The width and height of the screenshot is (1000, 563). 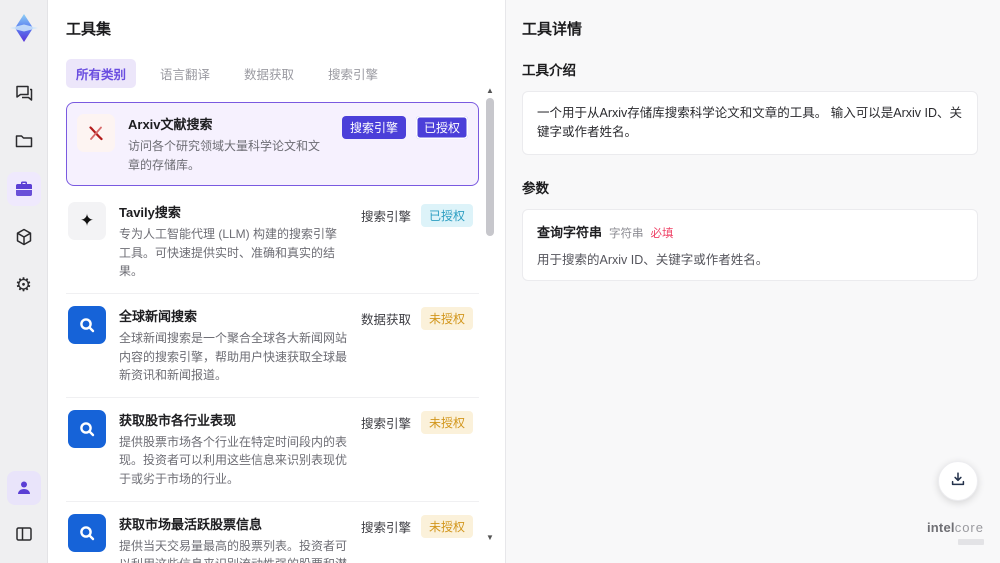 I want to click on tool-description: 访问各个研究领域大量科学论文和文章的存储库。, so click(x=224, y=155).